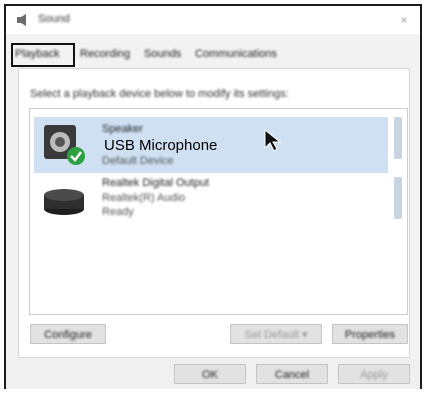 The width and height of the screenshot is (428, 393). Describe the element at coordinates (210, 374) in the screenshot. I see `ok-button: OK` at that location.